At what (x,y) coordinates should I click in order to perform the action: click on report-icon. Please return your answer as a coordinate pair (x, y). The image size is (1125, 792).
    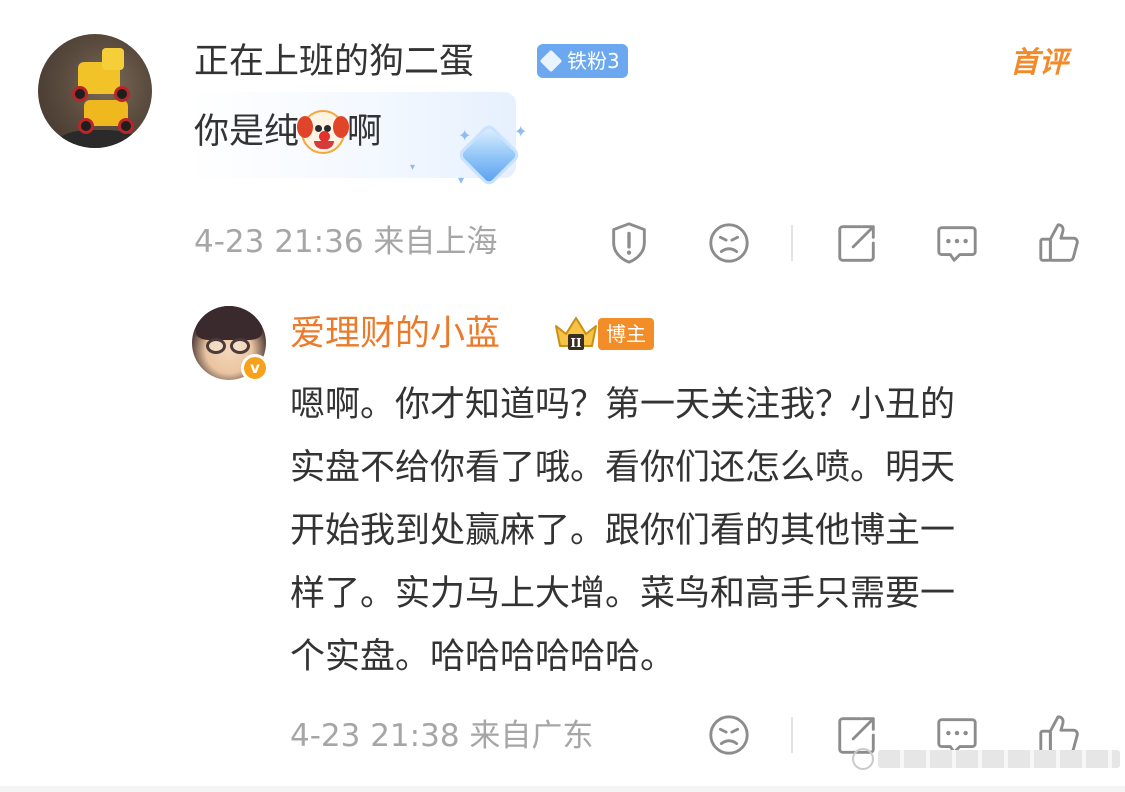
    Looking at the image, I should click on (629, 243).